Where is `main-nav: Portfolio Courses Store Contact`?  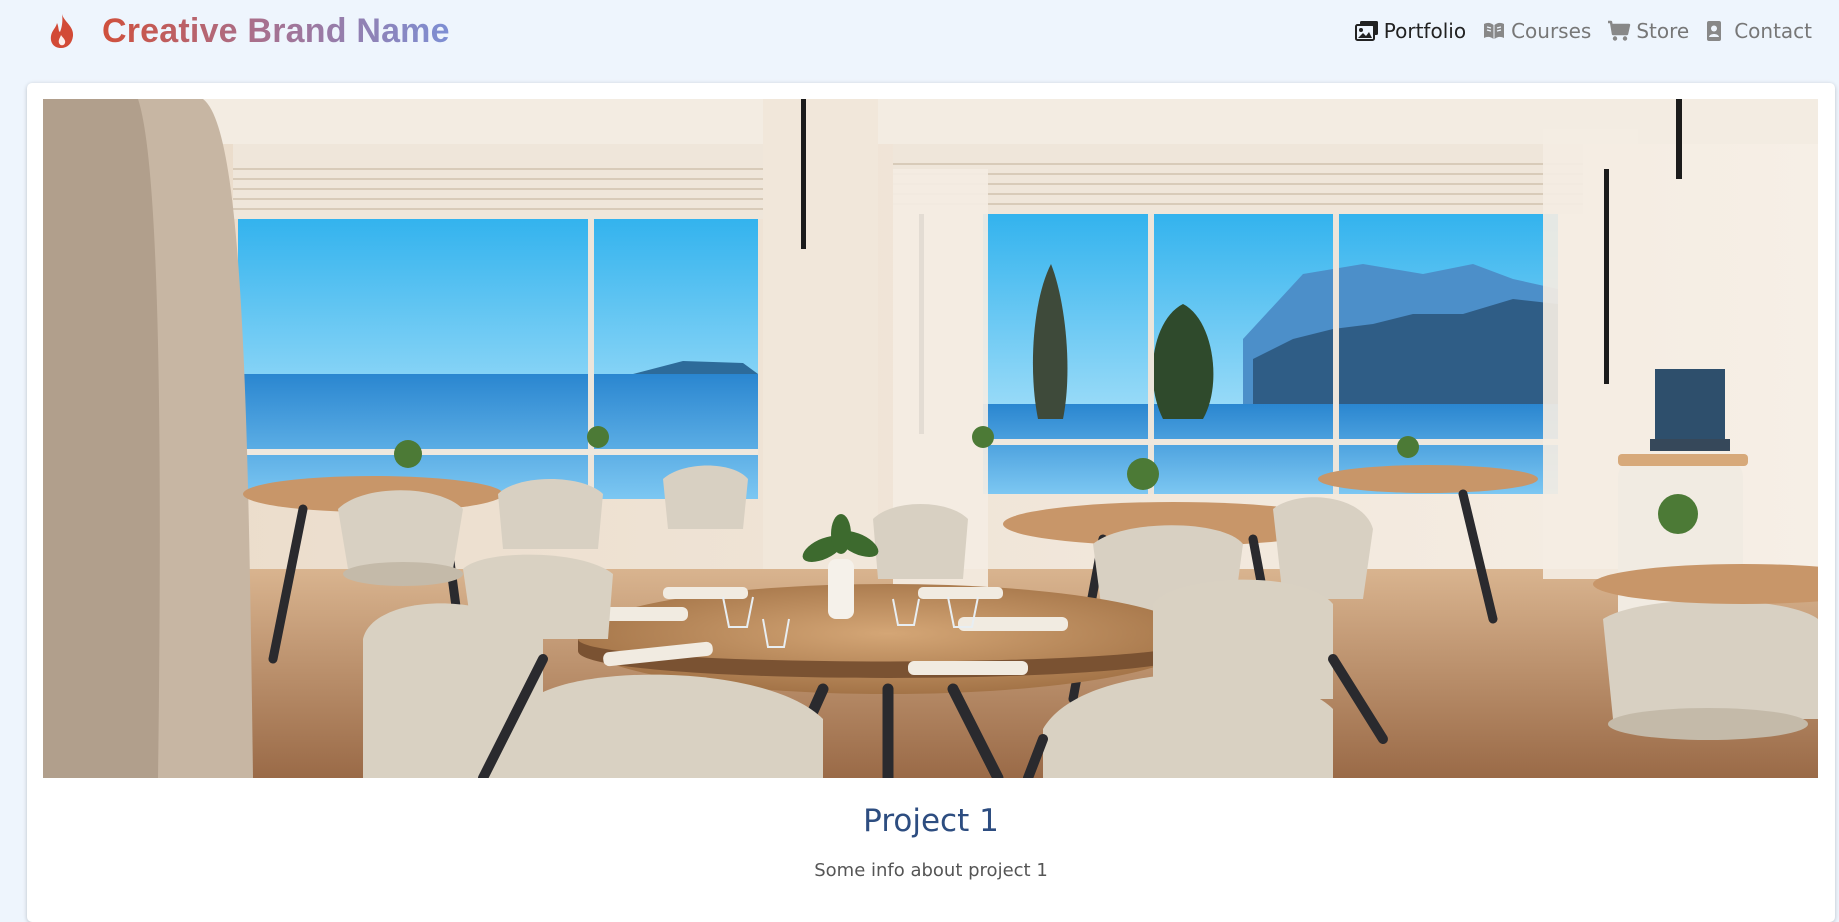
main-nav: Portfolio Courses Store Contact is located at coordinates (1583, 31).